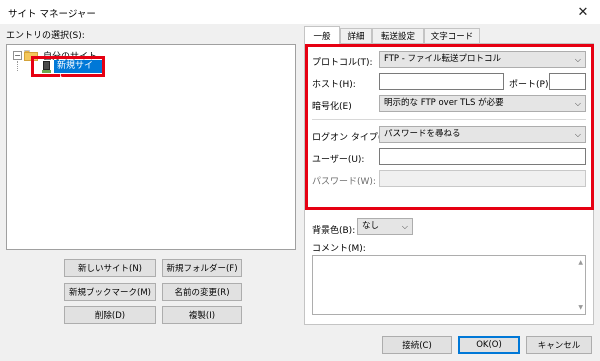 This screenshot has height=361, width=600. I want to click on new-folder-button: 新規フォルダー(F), so click(202, 268).